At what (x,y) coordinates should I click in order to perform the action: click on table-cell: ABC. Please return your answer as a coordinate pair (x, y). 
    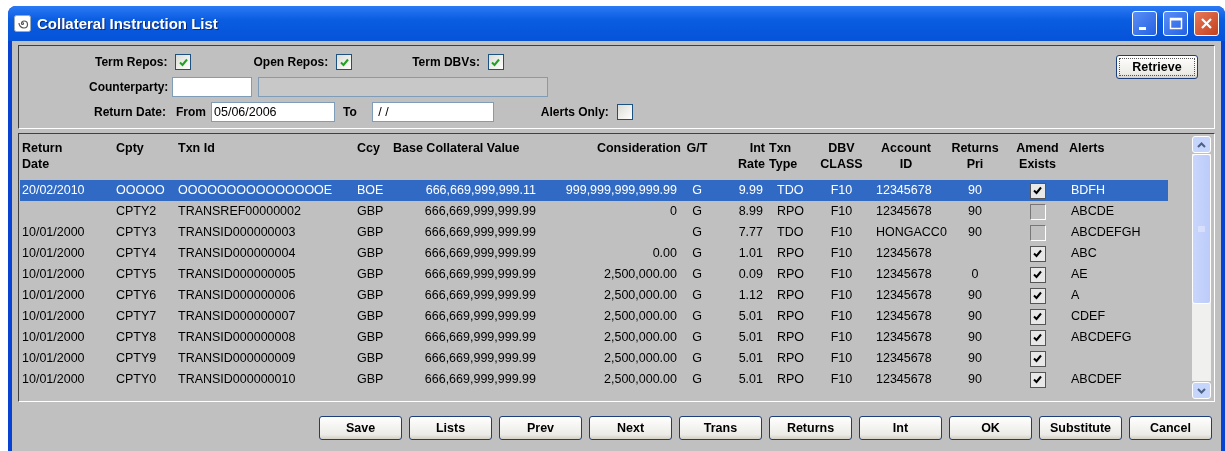
    Looking at the image, I should click on (1084, 253).